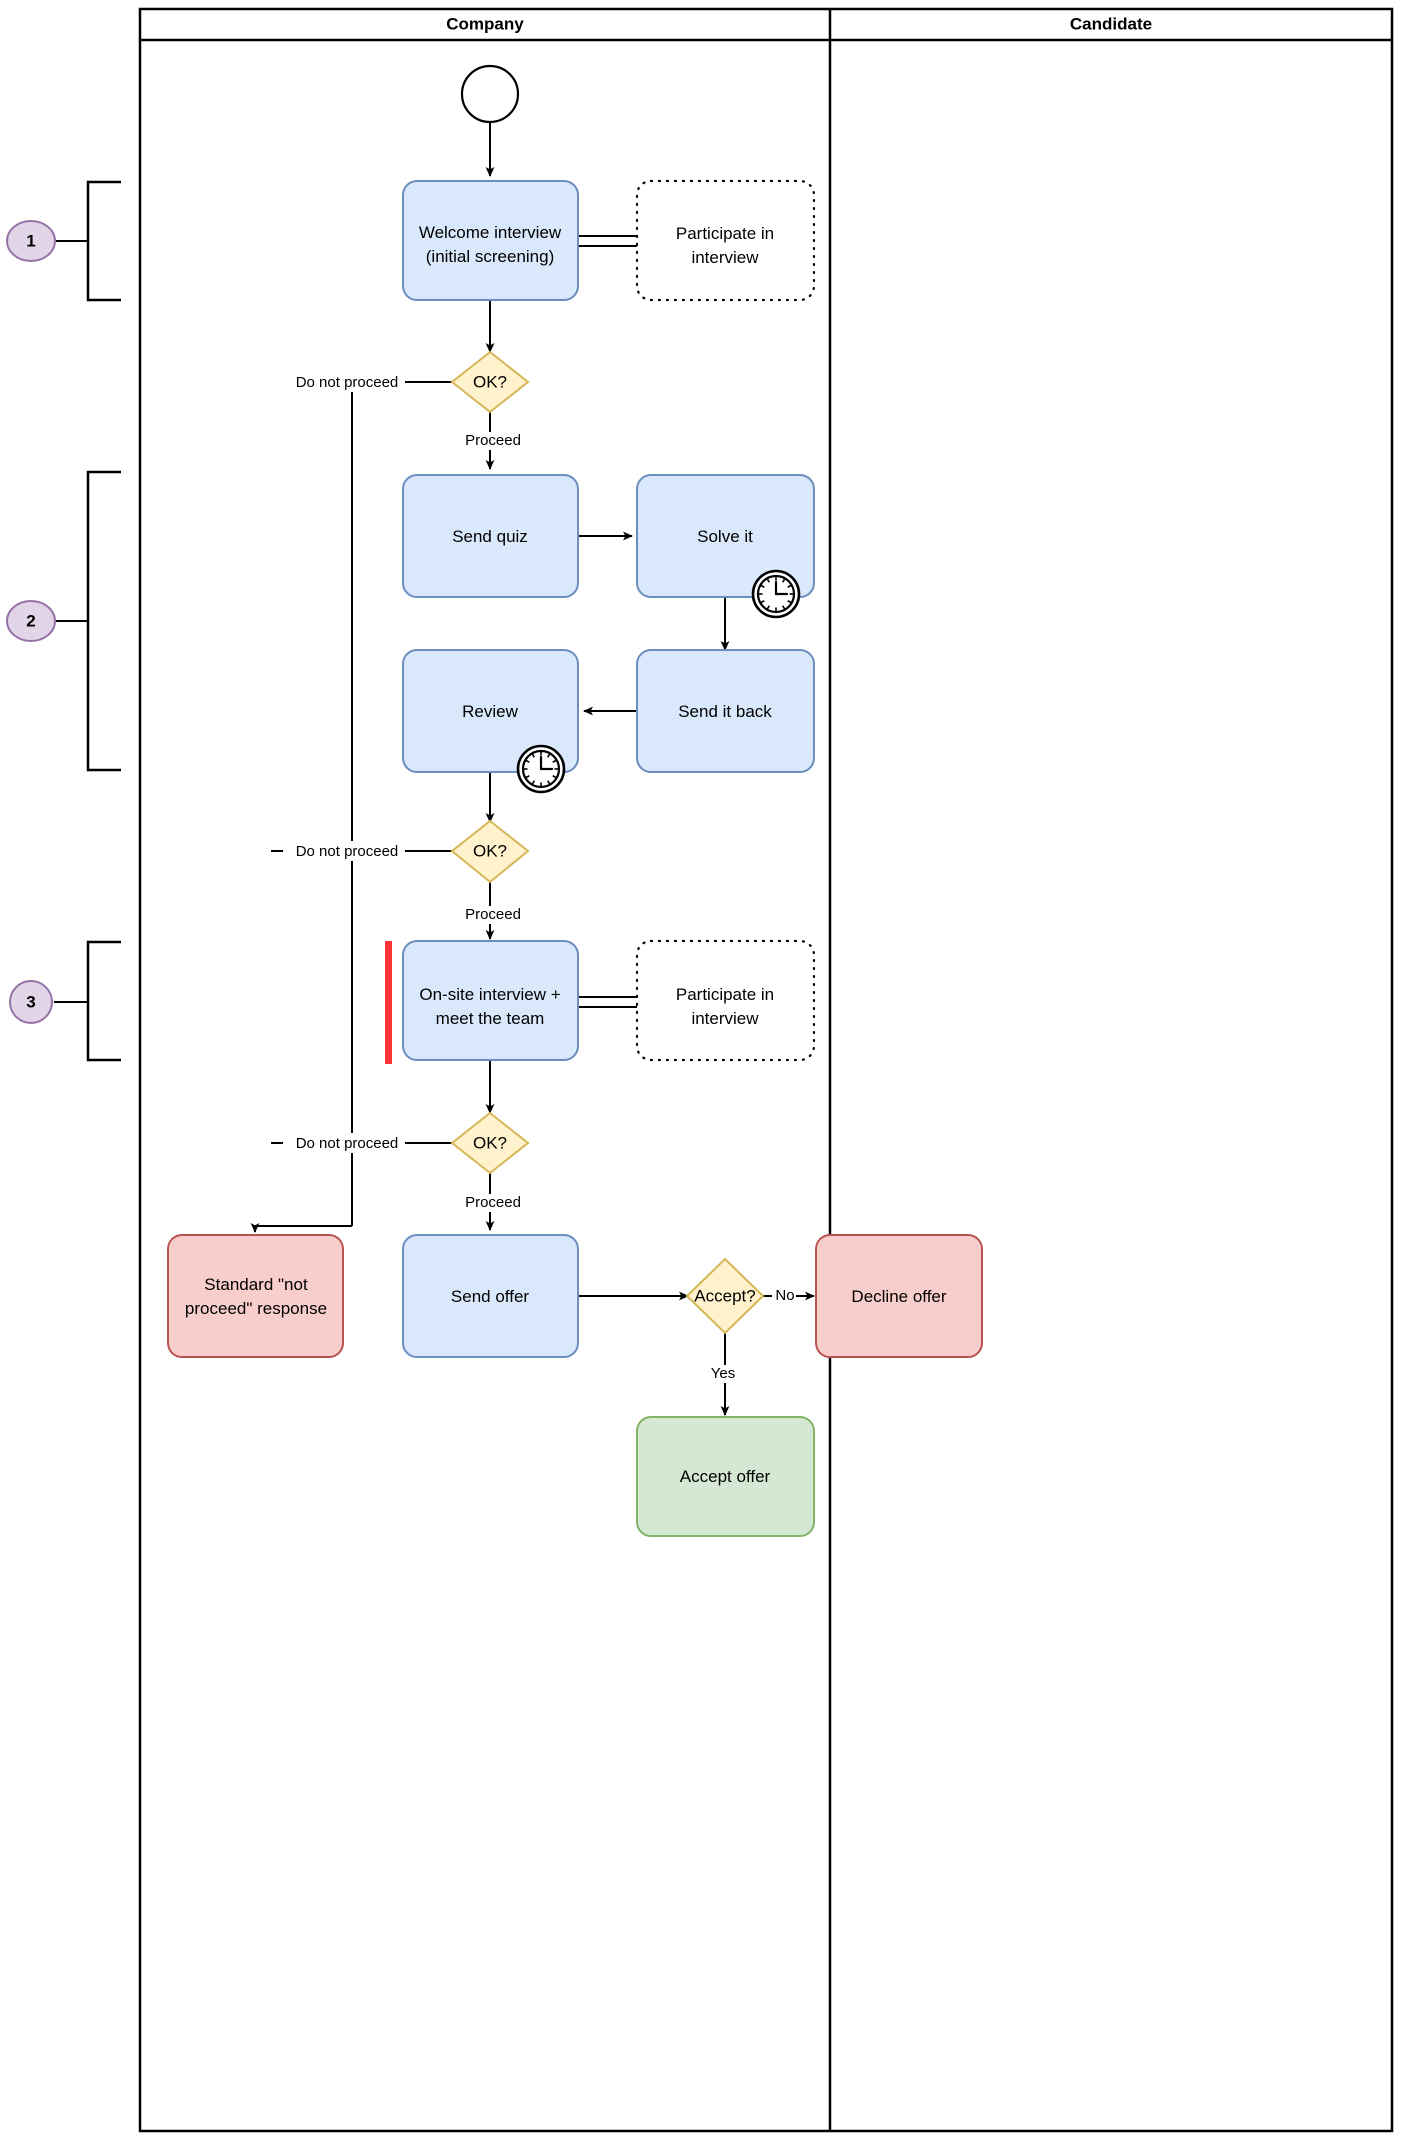  I want to click on task-review: Review, so click(490, 721).